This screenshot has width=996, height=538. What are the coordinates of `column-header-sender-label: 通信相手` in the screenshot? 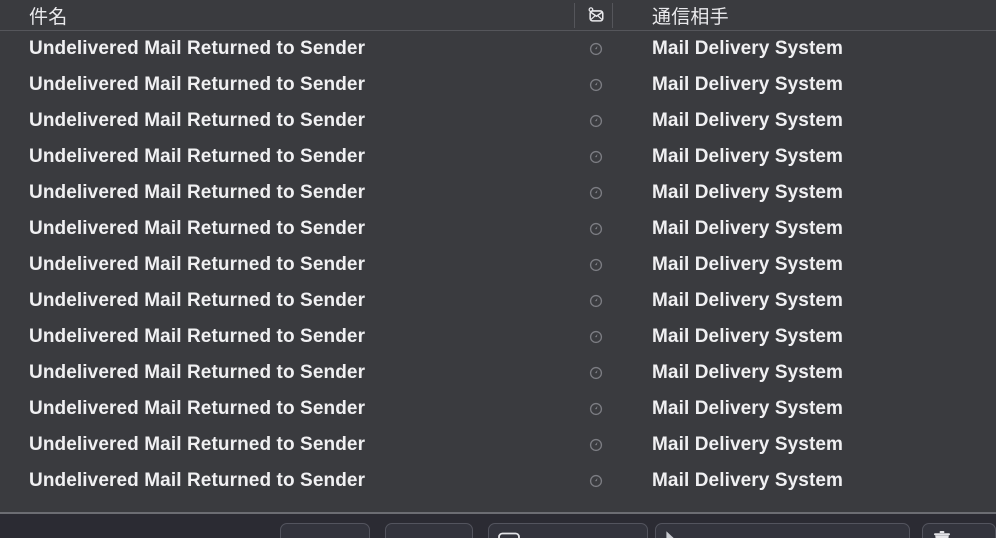 It's located at (690, 17).